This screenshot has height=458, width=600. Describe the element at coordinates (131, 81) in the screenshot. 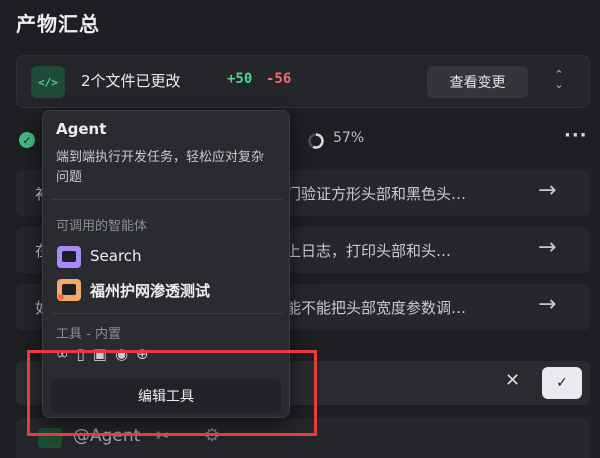

I see `changes-summary: 2个文件已更改` at that location.